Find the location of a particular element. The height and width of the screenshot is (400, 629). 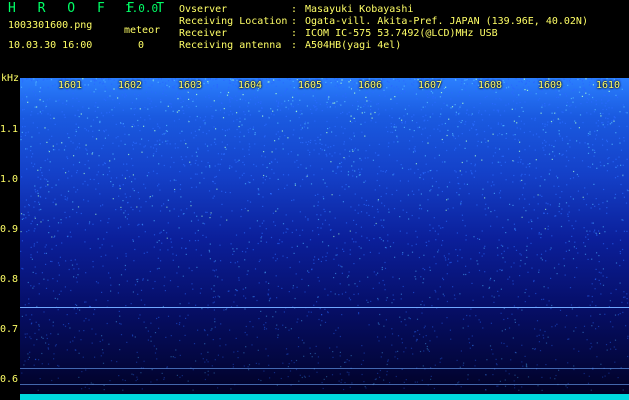

info-row-observer: Ovserver: Masayuki Kobayashi is located at coordinates (296, 9).